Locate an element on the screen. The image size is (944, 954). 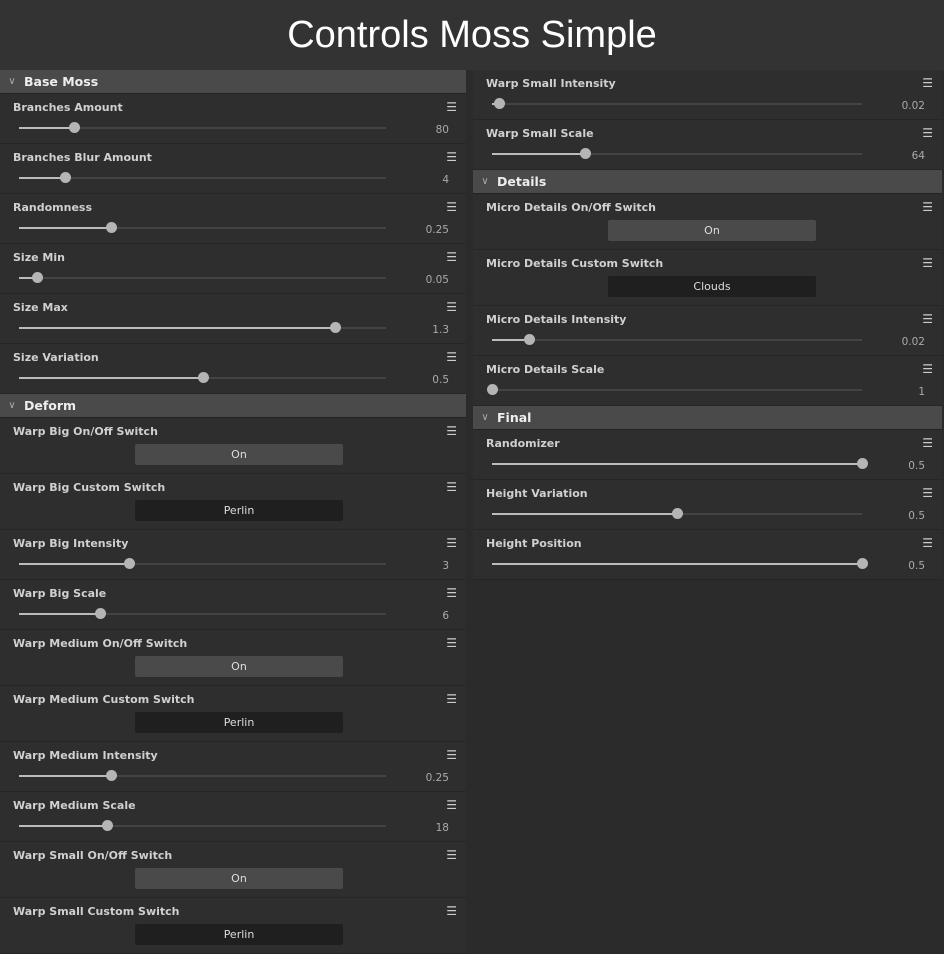
slider-value: 3 is located at coordinates (445, 566).